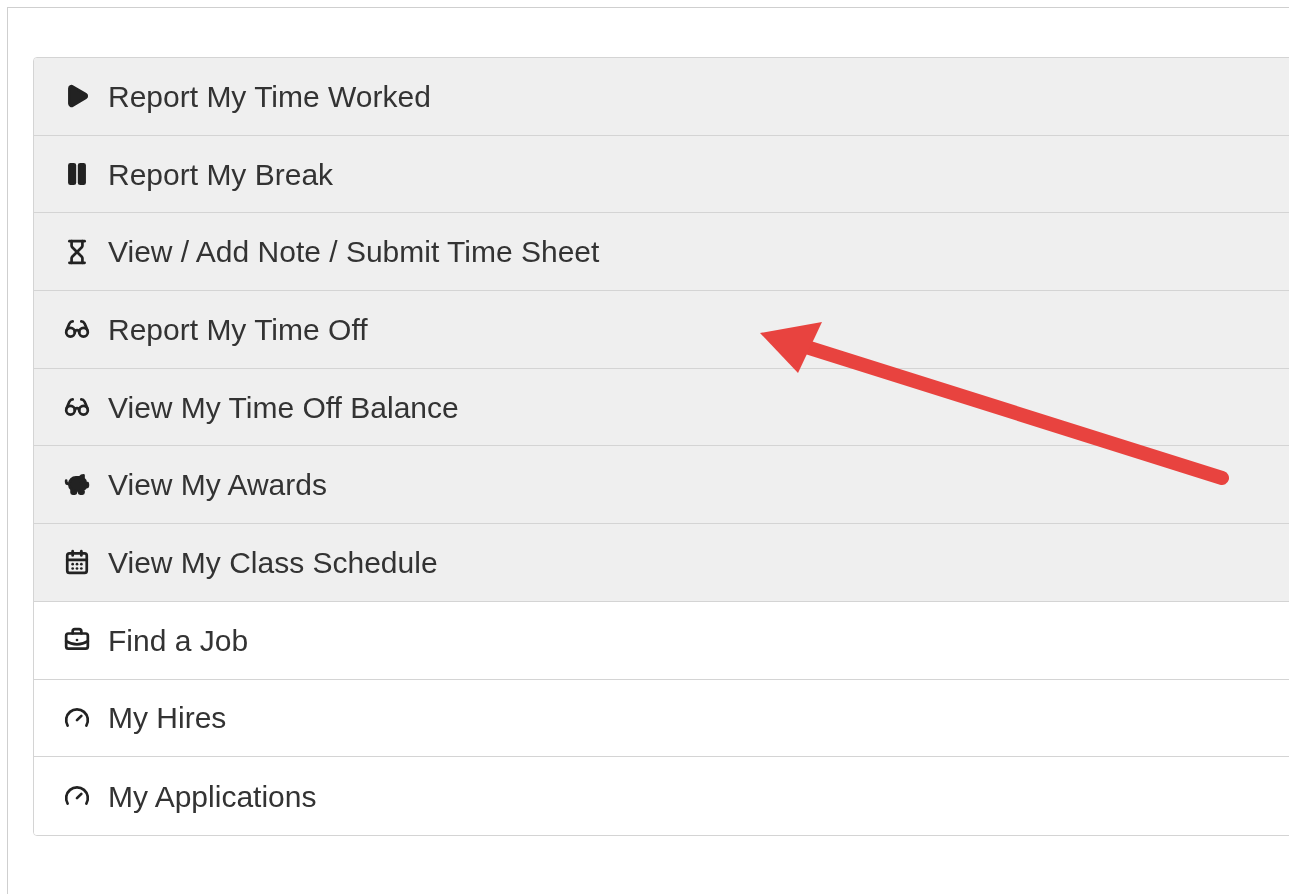 This screenshot has width=1289, height=894. I want to click on menu-item: View My Awards, so click(661, 485).